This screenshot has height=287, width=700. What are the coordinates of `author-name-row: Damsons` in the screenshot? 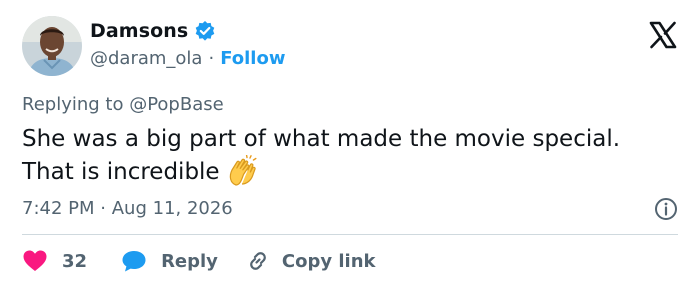 It's located at (153, 31).